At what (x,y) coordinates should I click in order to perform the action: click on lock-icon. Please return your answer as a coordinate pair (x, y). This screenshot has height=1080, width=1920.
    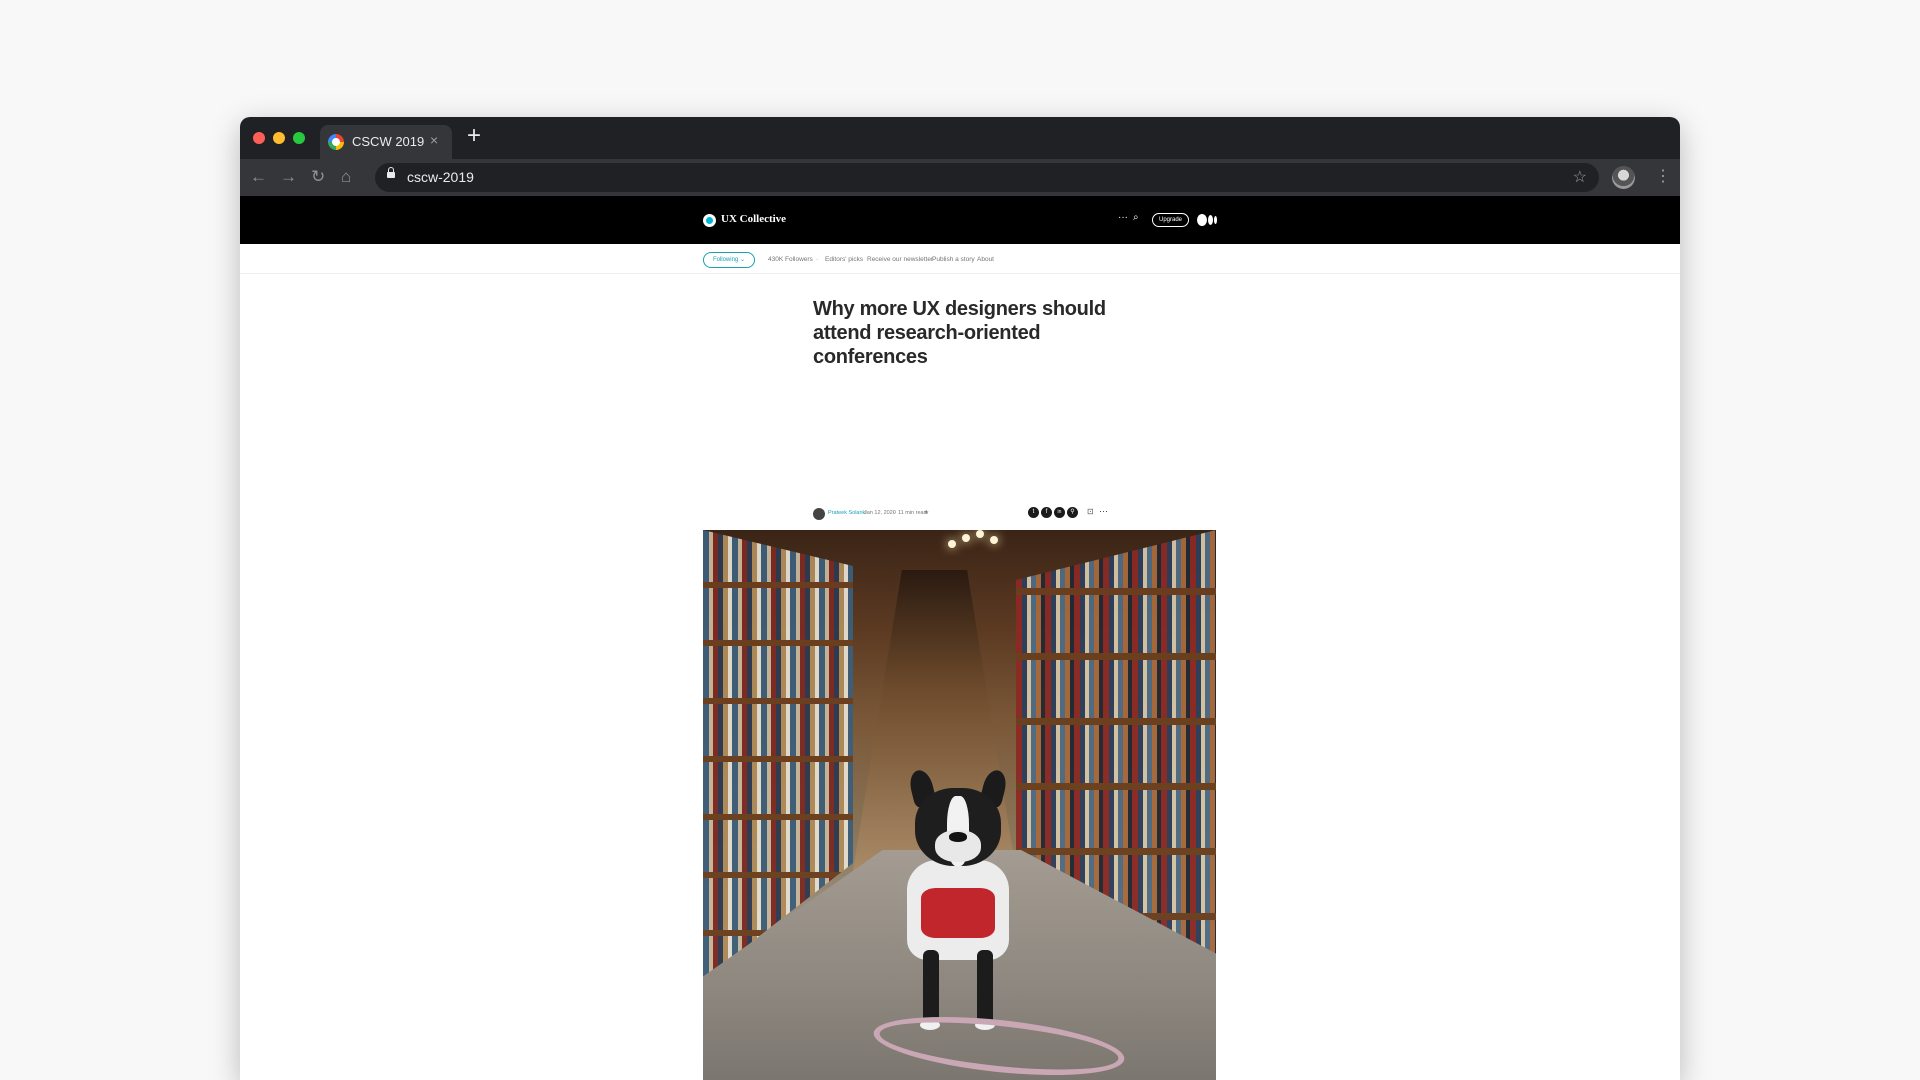
    Looking at the image, I should click on (391, 172).